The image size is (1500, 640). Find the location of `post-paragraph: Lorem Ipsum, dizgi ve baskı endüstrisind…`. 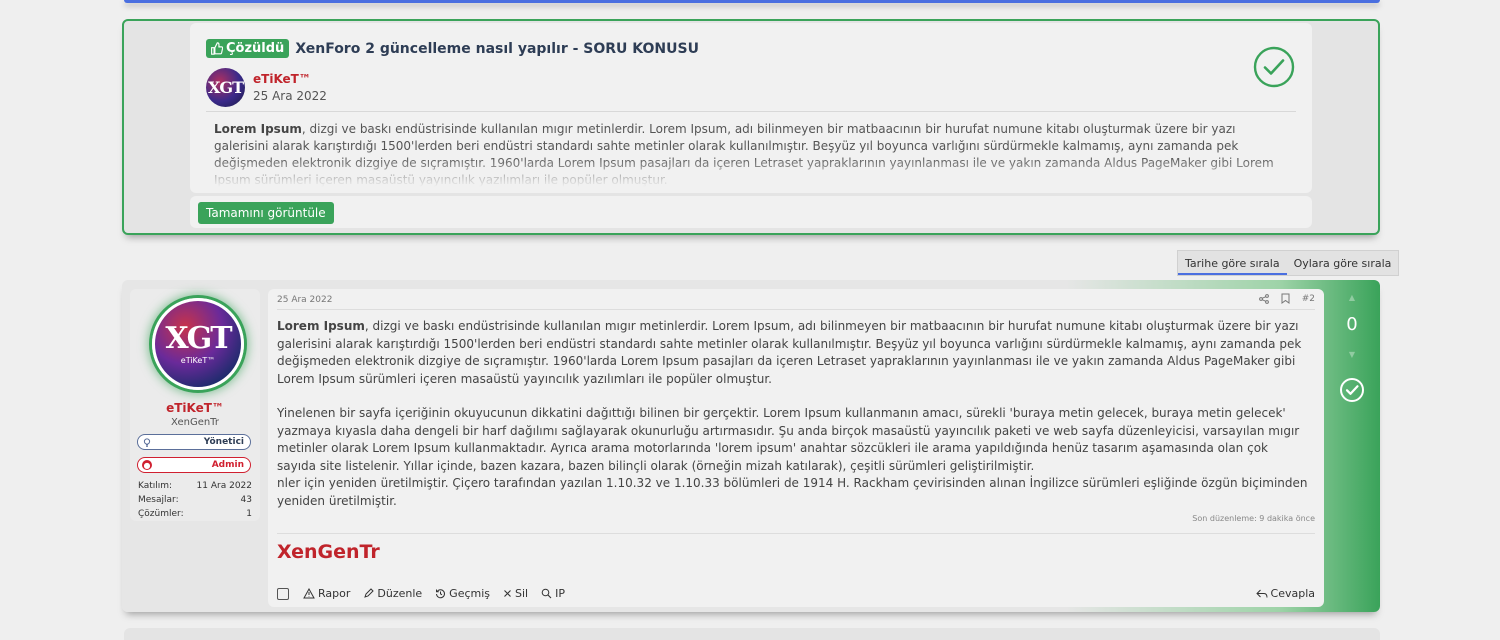

post-paragraph: Lorem Ipsum, dizgi ve baskı endüstrisind… is located at coordinates (793, 353).